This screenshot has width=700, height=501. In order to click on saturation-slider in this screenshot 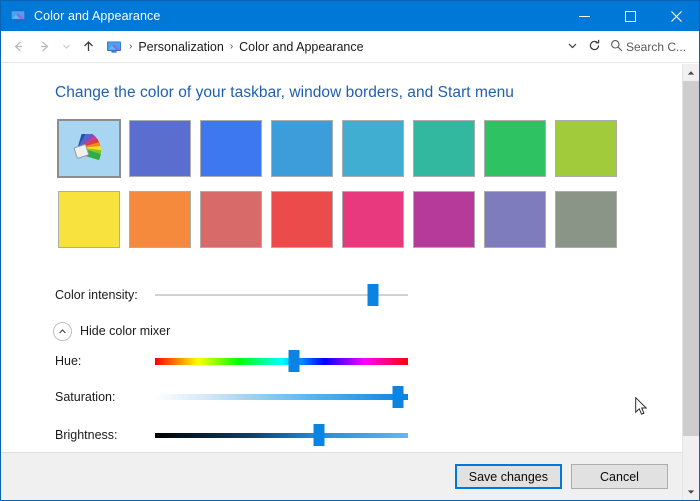, I will do `click(281, 397)`.